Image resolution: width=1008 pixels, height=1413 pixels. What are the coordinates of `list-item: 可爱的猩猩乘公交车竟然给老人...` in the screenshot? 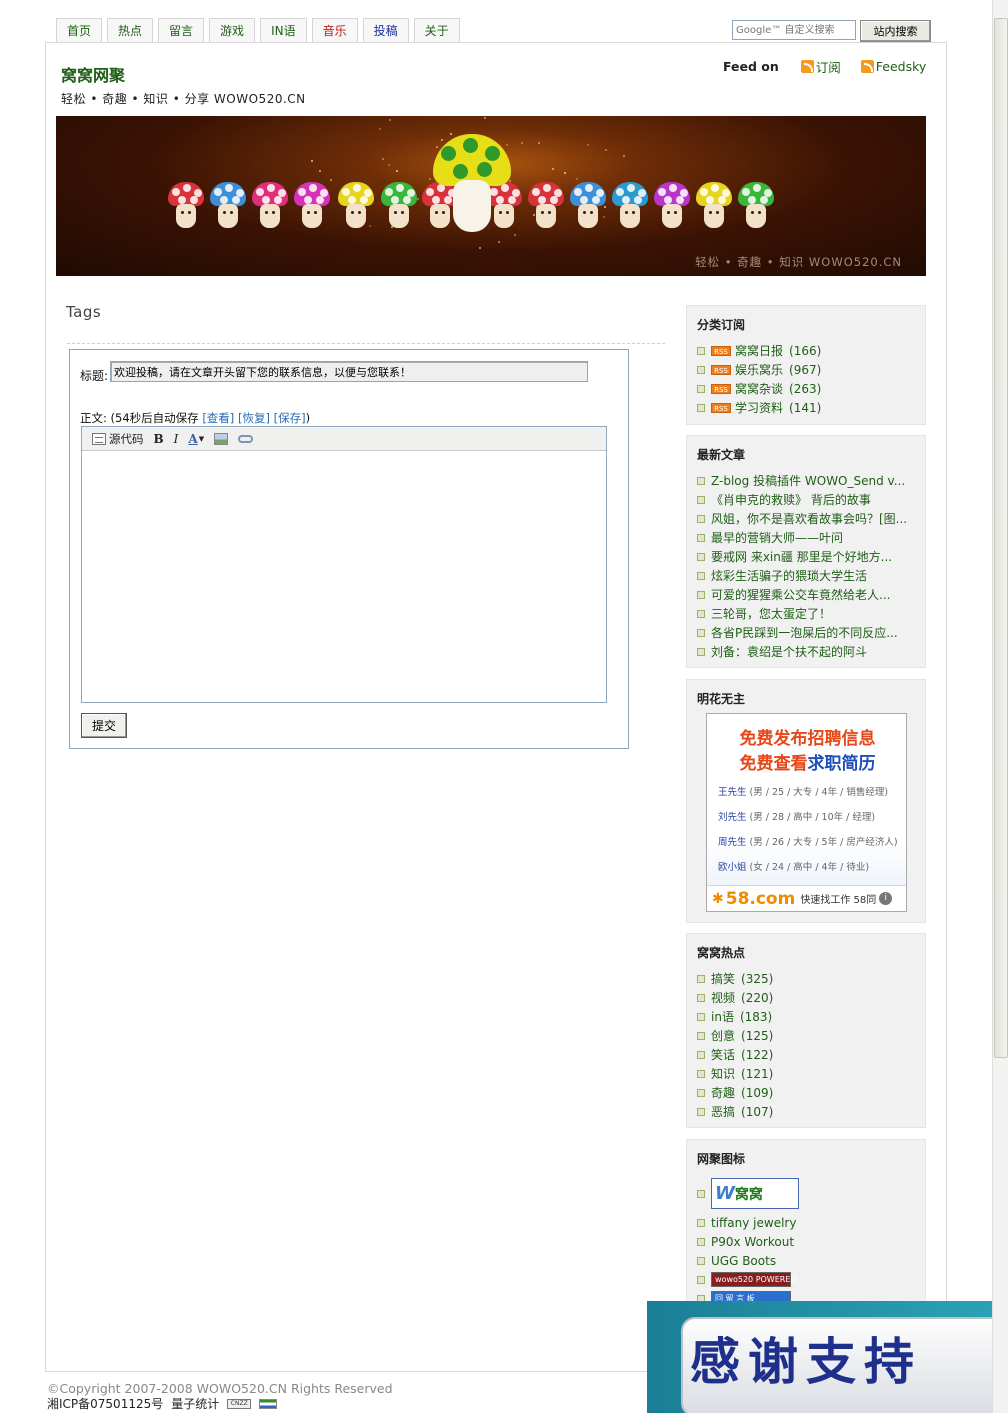 It's located at (811, 594).